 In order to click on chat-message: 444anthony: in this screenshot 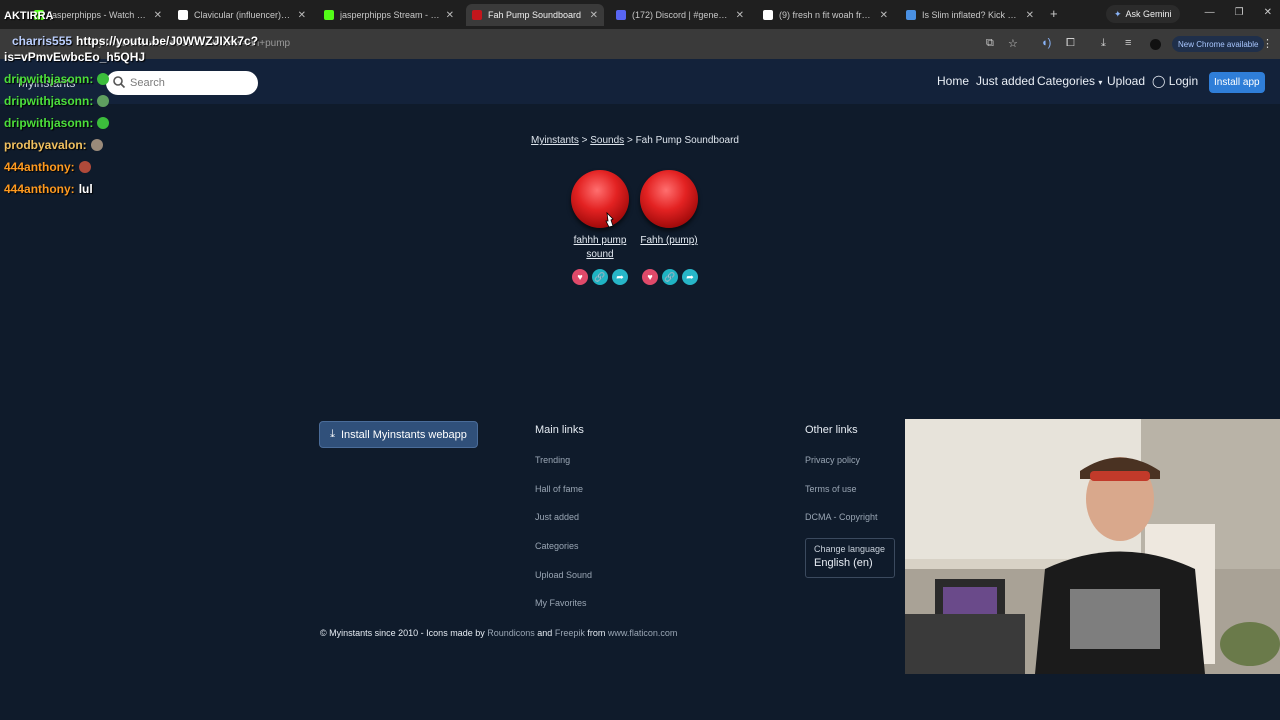, I will do `click(47, 167)`.